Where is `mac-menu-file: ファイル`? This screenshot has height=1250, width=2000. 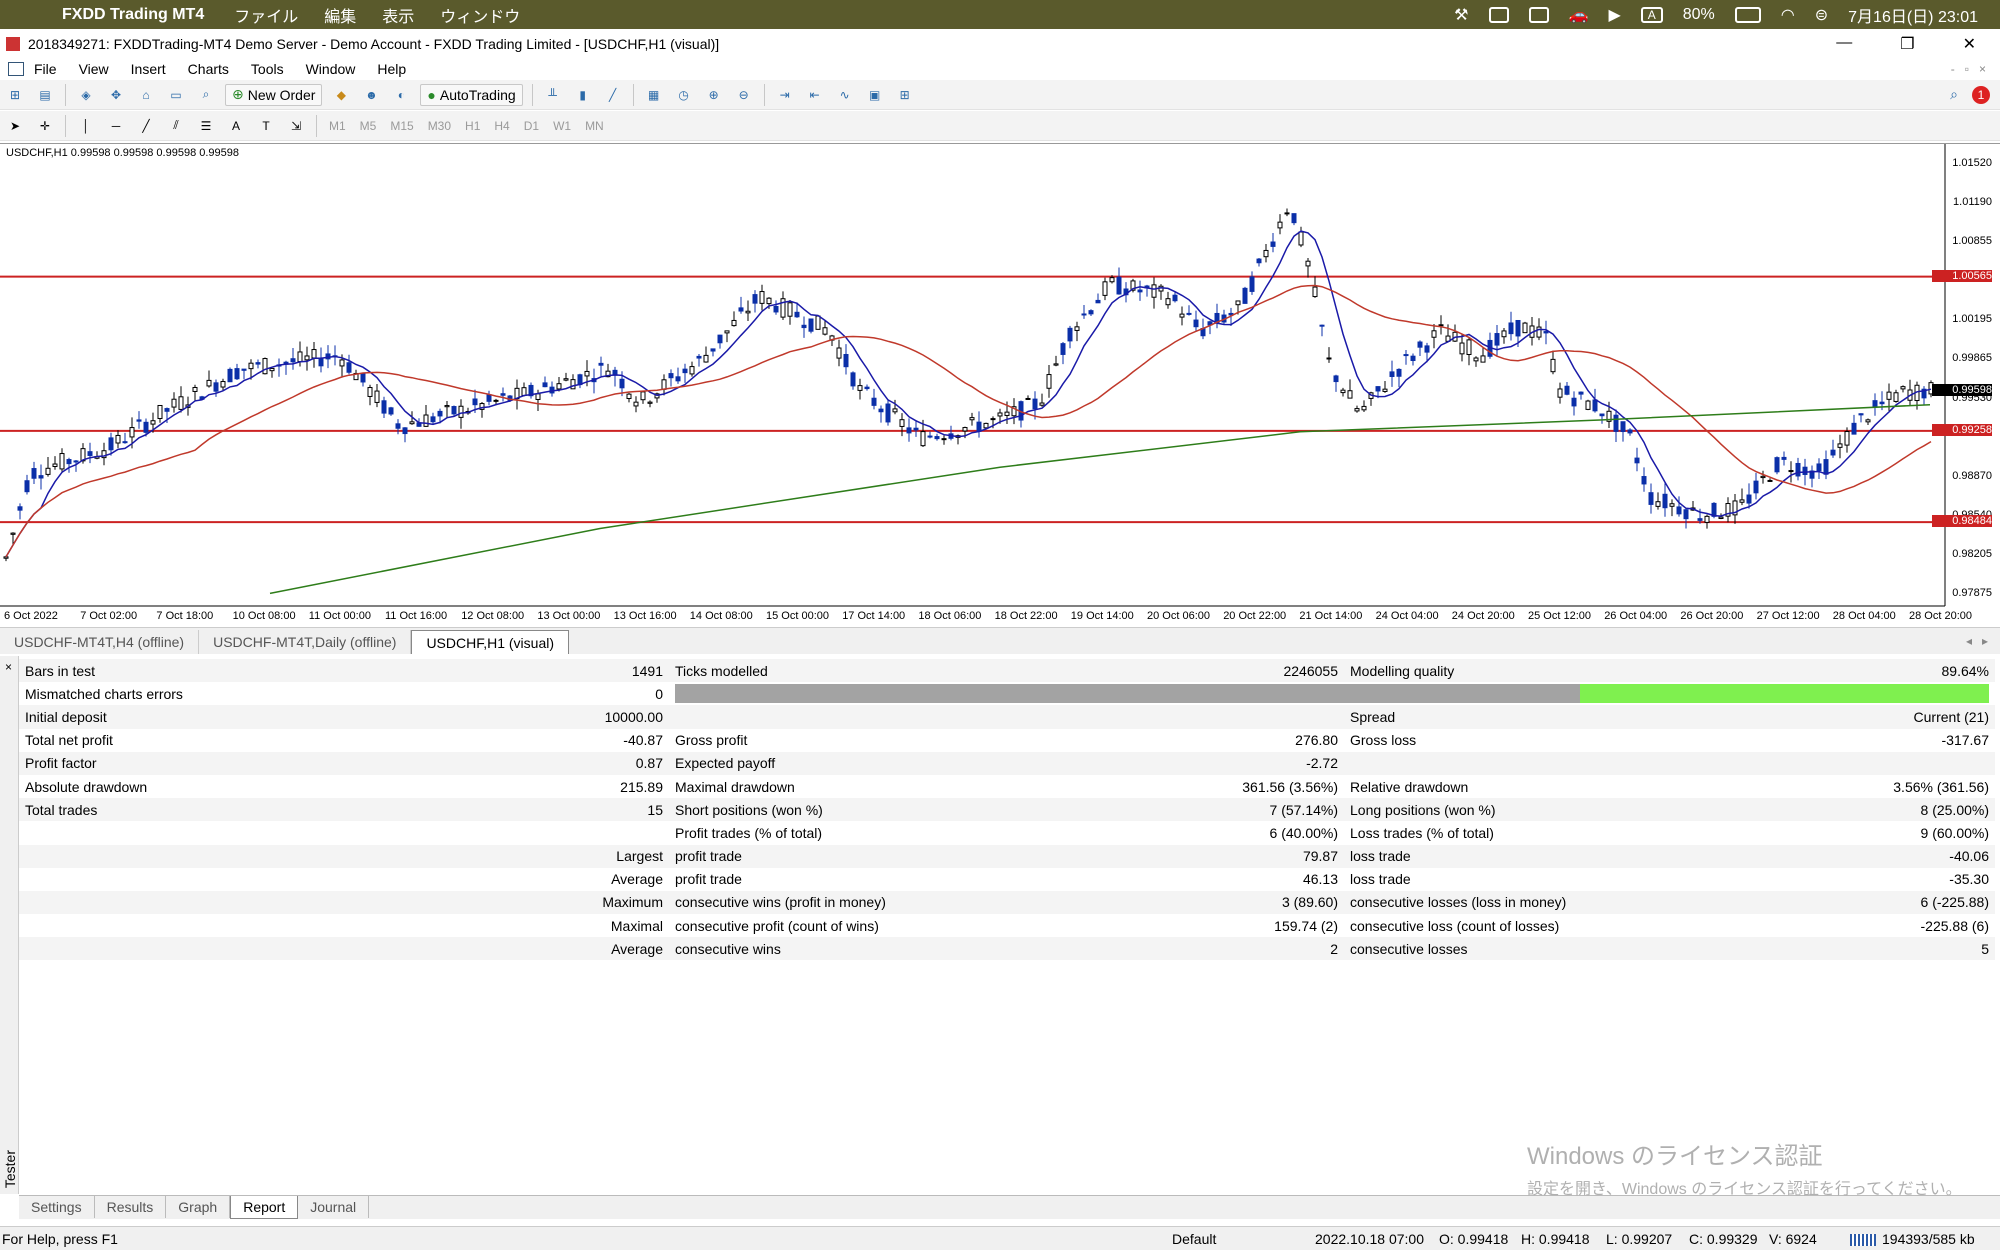
mac-menu-file: ファイル is located at coordinates (266, 15).